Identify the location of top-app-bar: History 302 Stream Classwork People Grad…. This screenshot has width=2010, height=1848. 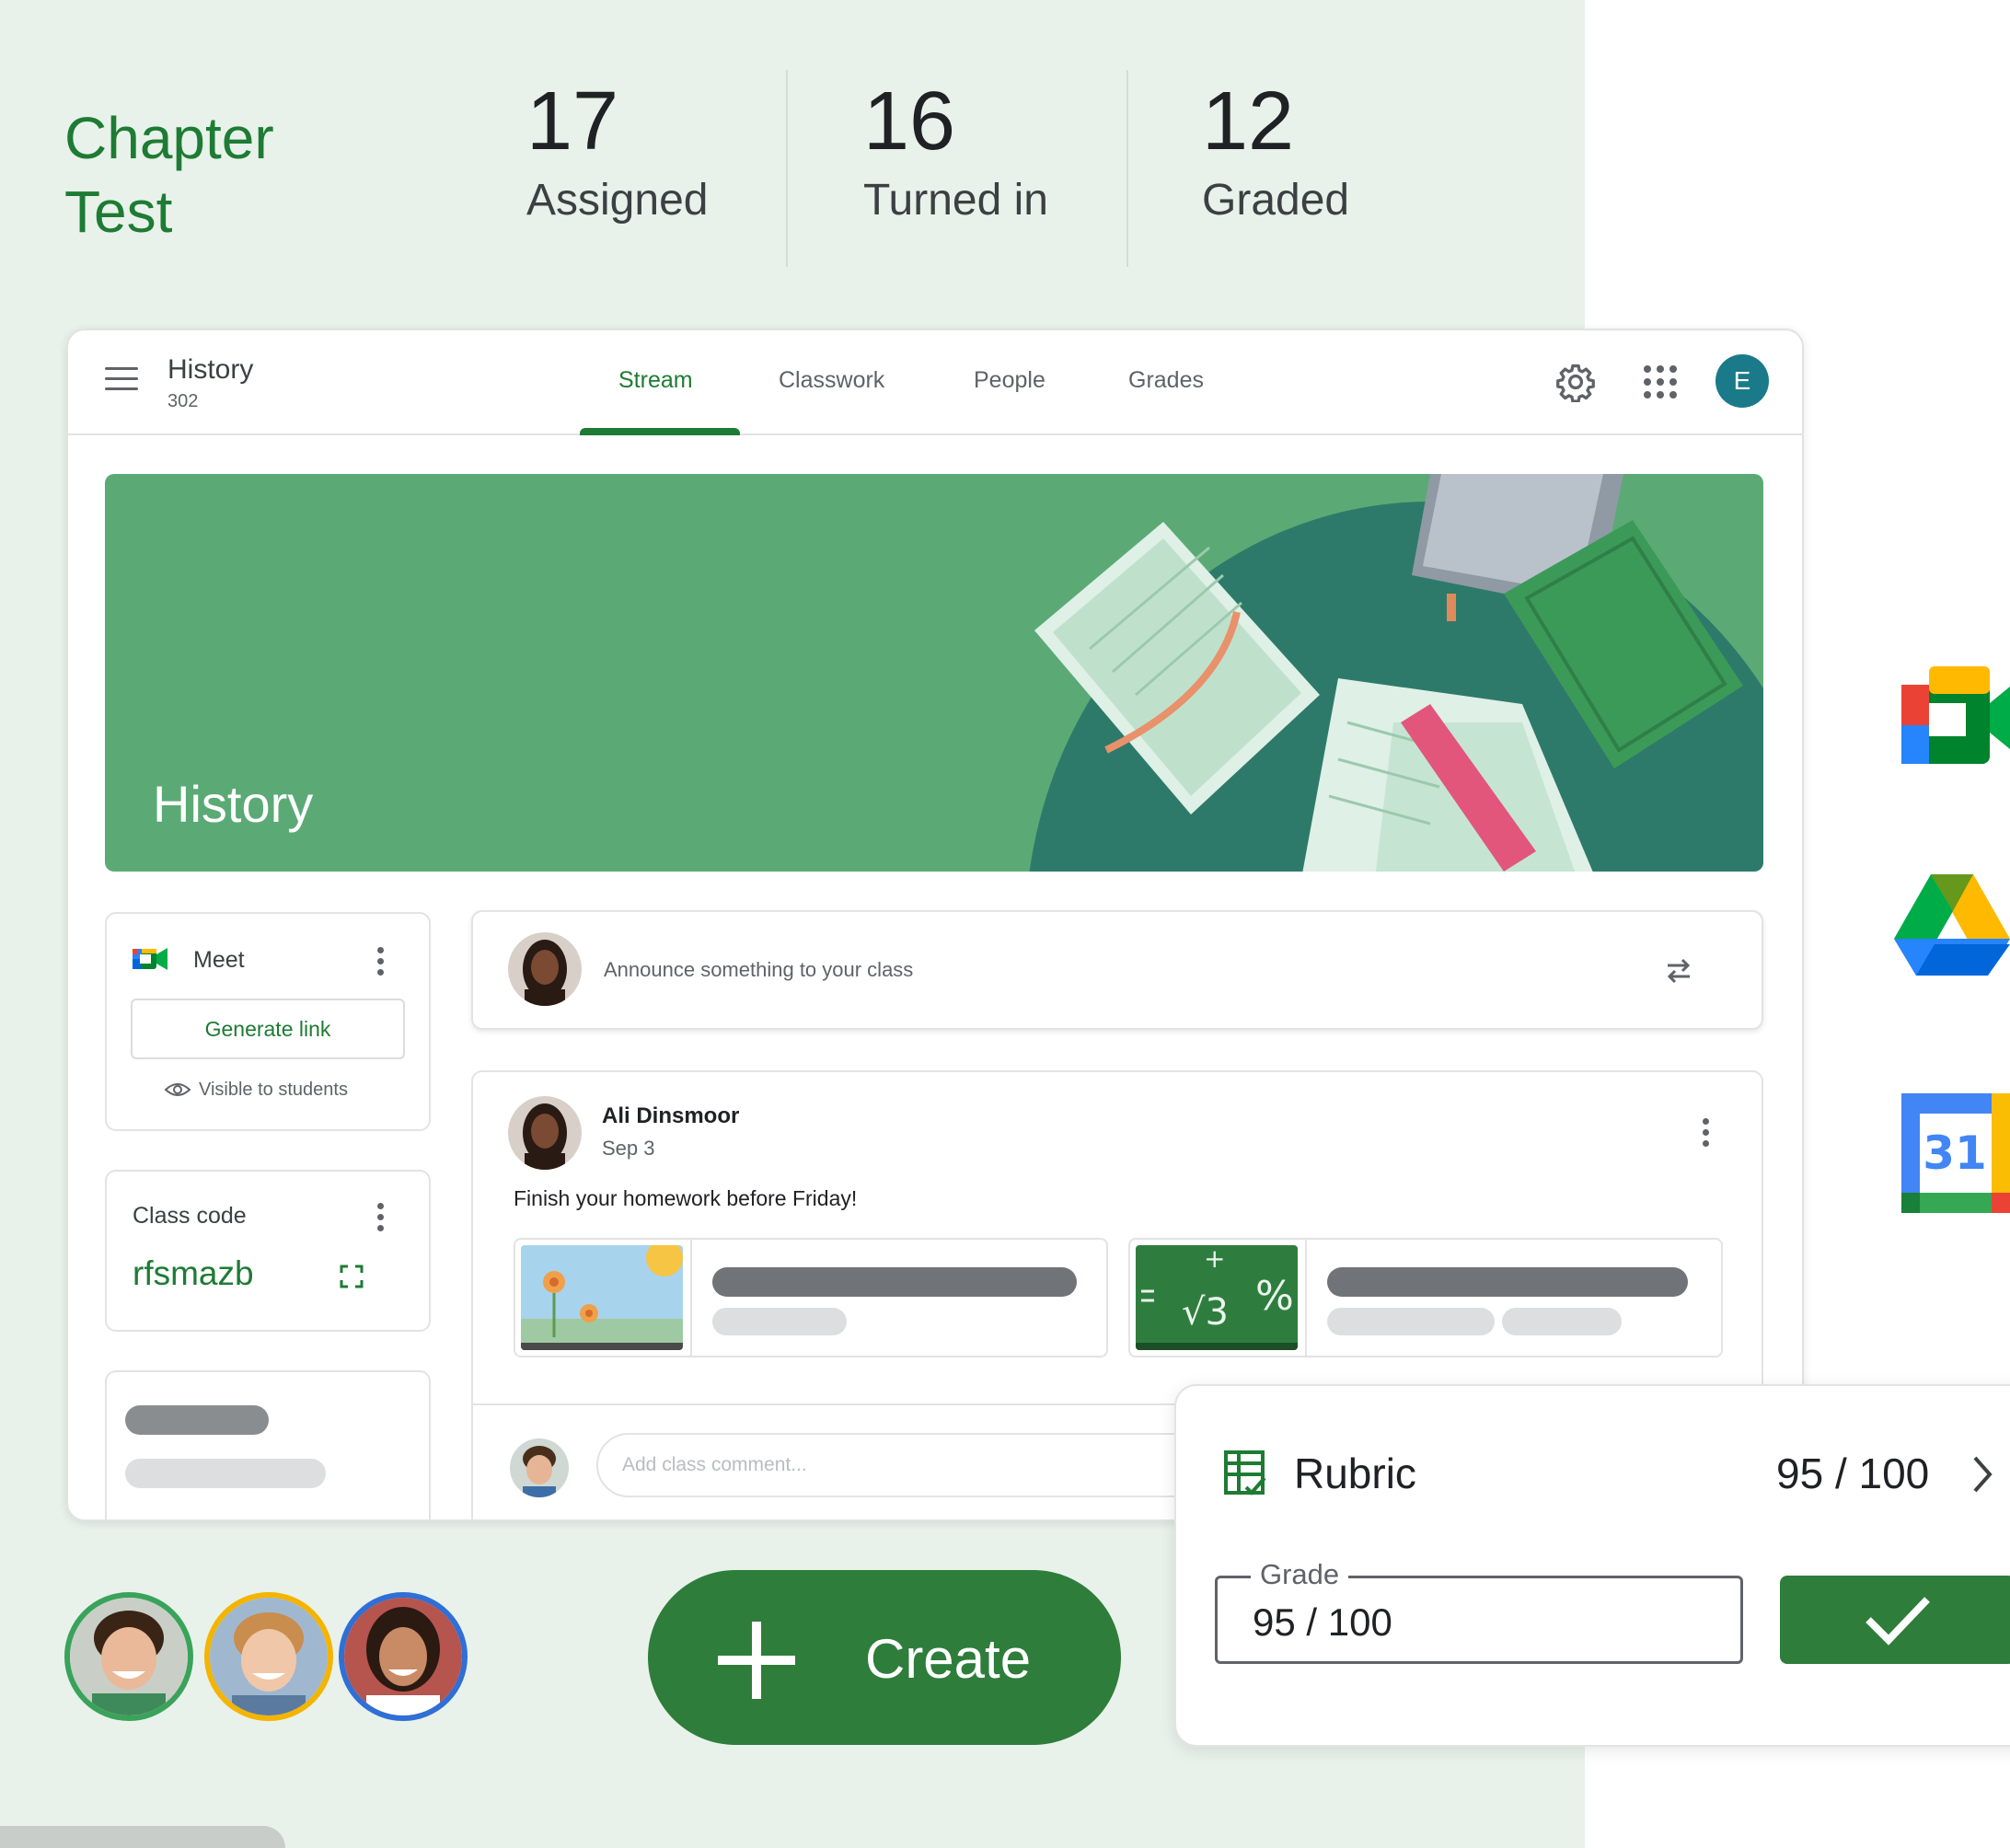
(935, 382).